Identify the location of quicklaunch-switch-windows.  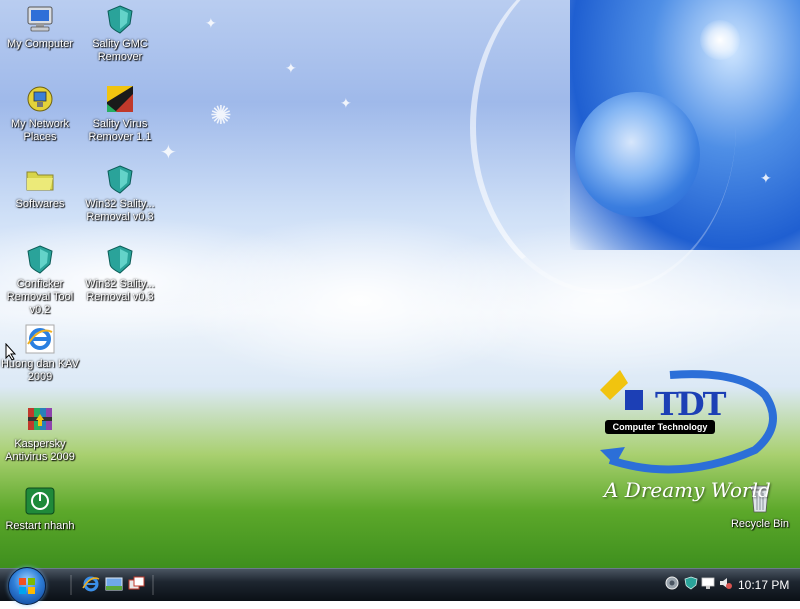
(137, 584).